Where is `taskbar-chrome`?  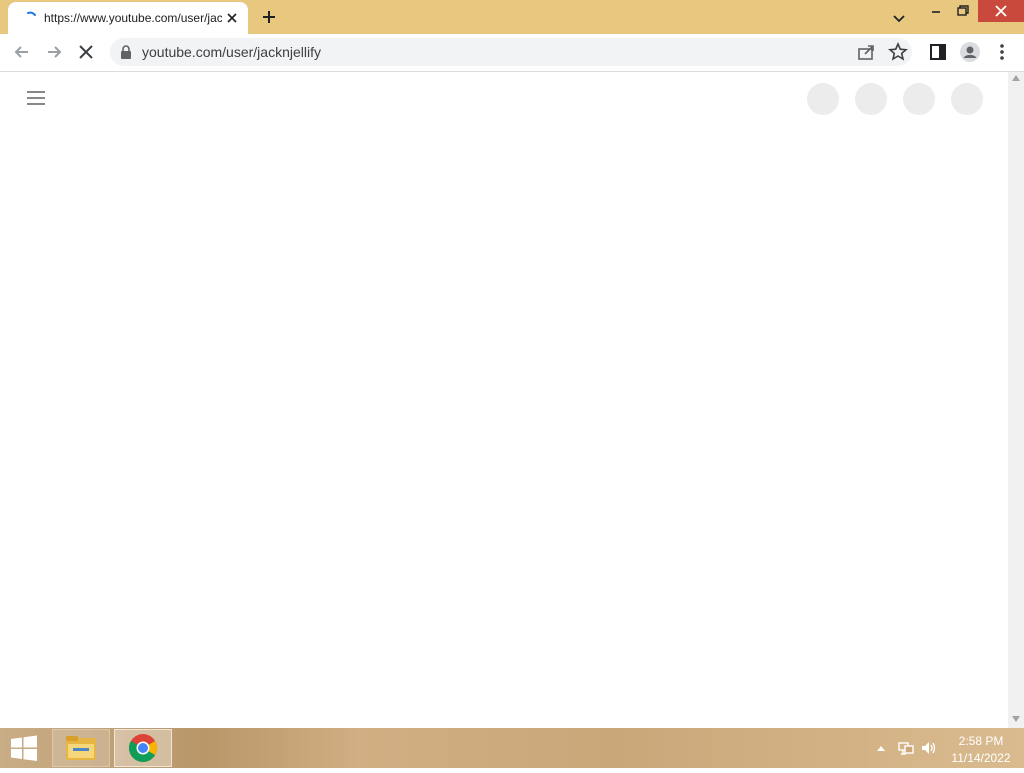
taskbar-chrome is located at coordinates (143, 748).